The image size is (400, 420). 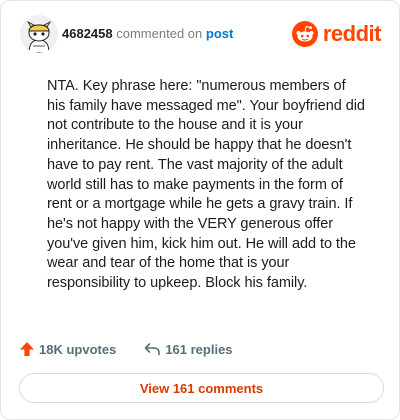 I want to click on upvote-arrow-icon, so click(x=27, y=349).